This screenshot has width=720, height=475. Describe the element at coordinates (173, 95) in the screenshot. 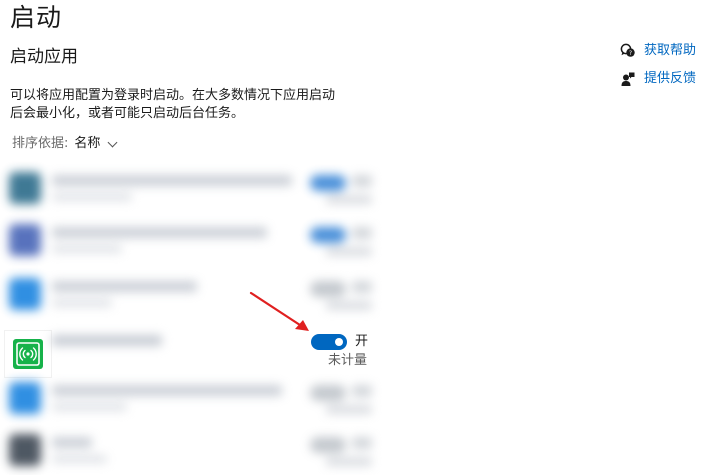

I see `description-line: 可以将应用配置为登录时启动。在大多数情况下应用启动` at that location.